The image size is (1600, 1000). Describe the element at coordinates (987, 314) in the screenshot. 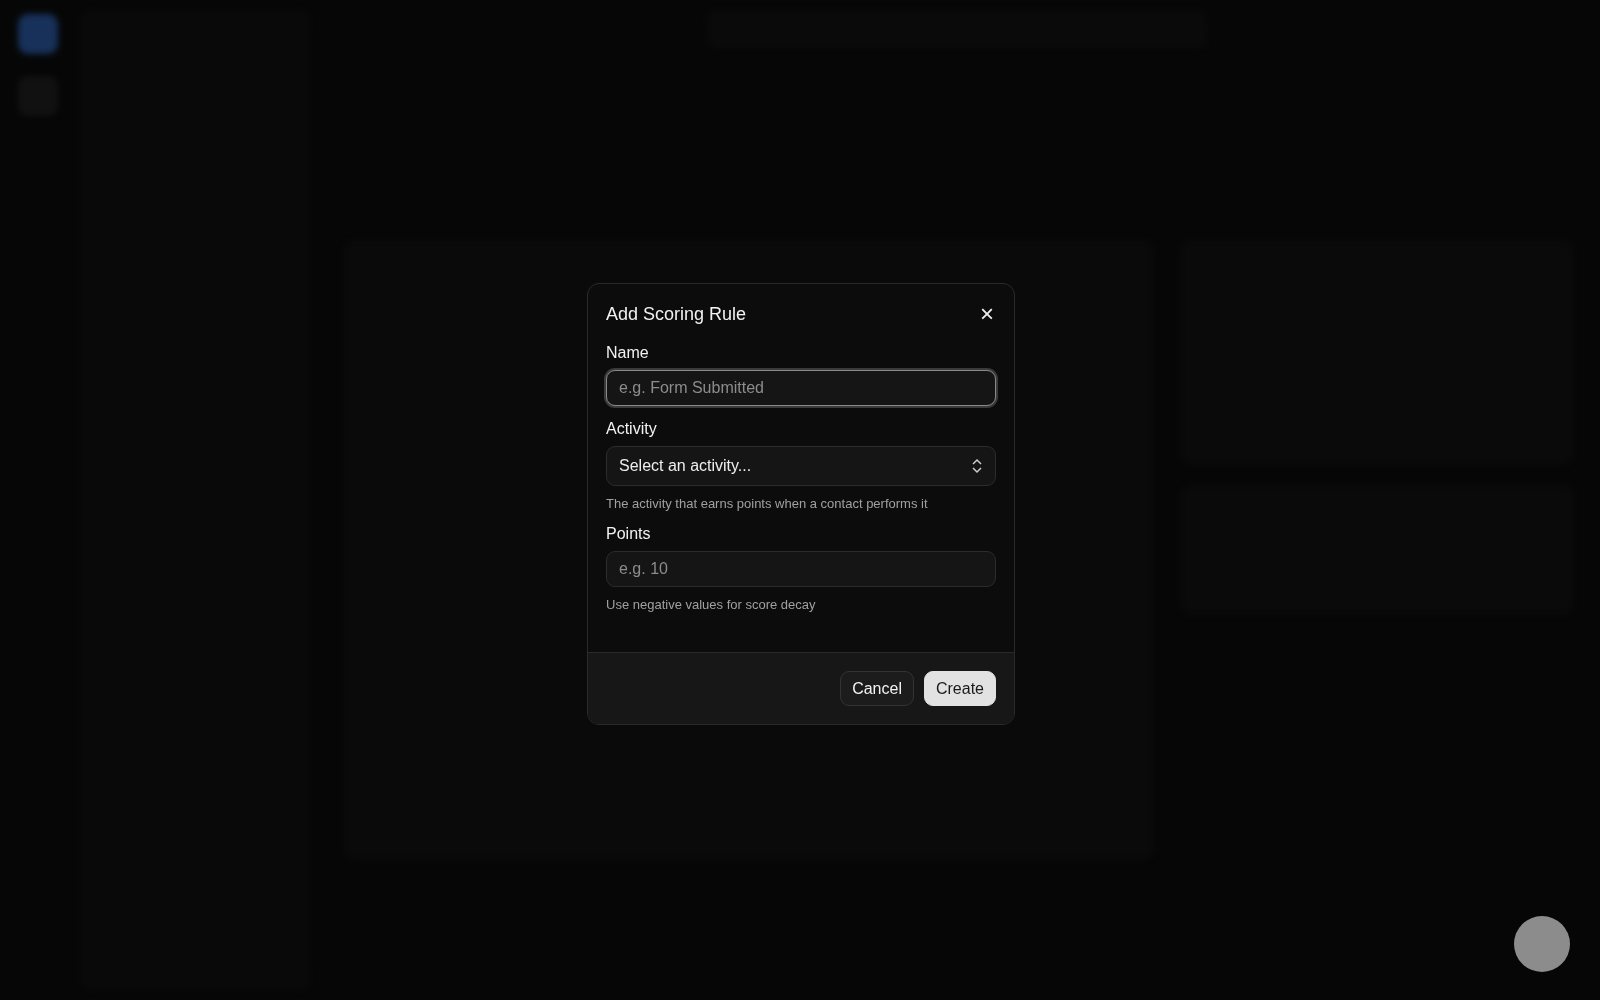

I see `close-button: ×` at that location.